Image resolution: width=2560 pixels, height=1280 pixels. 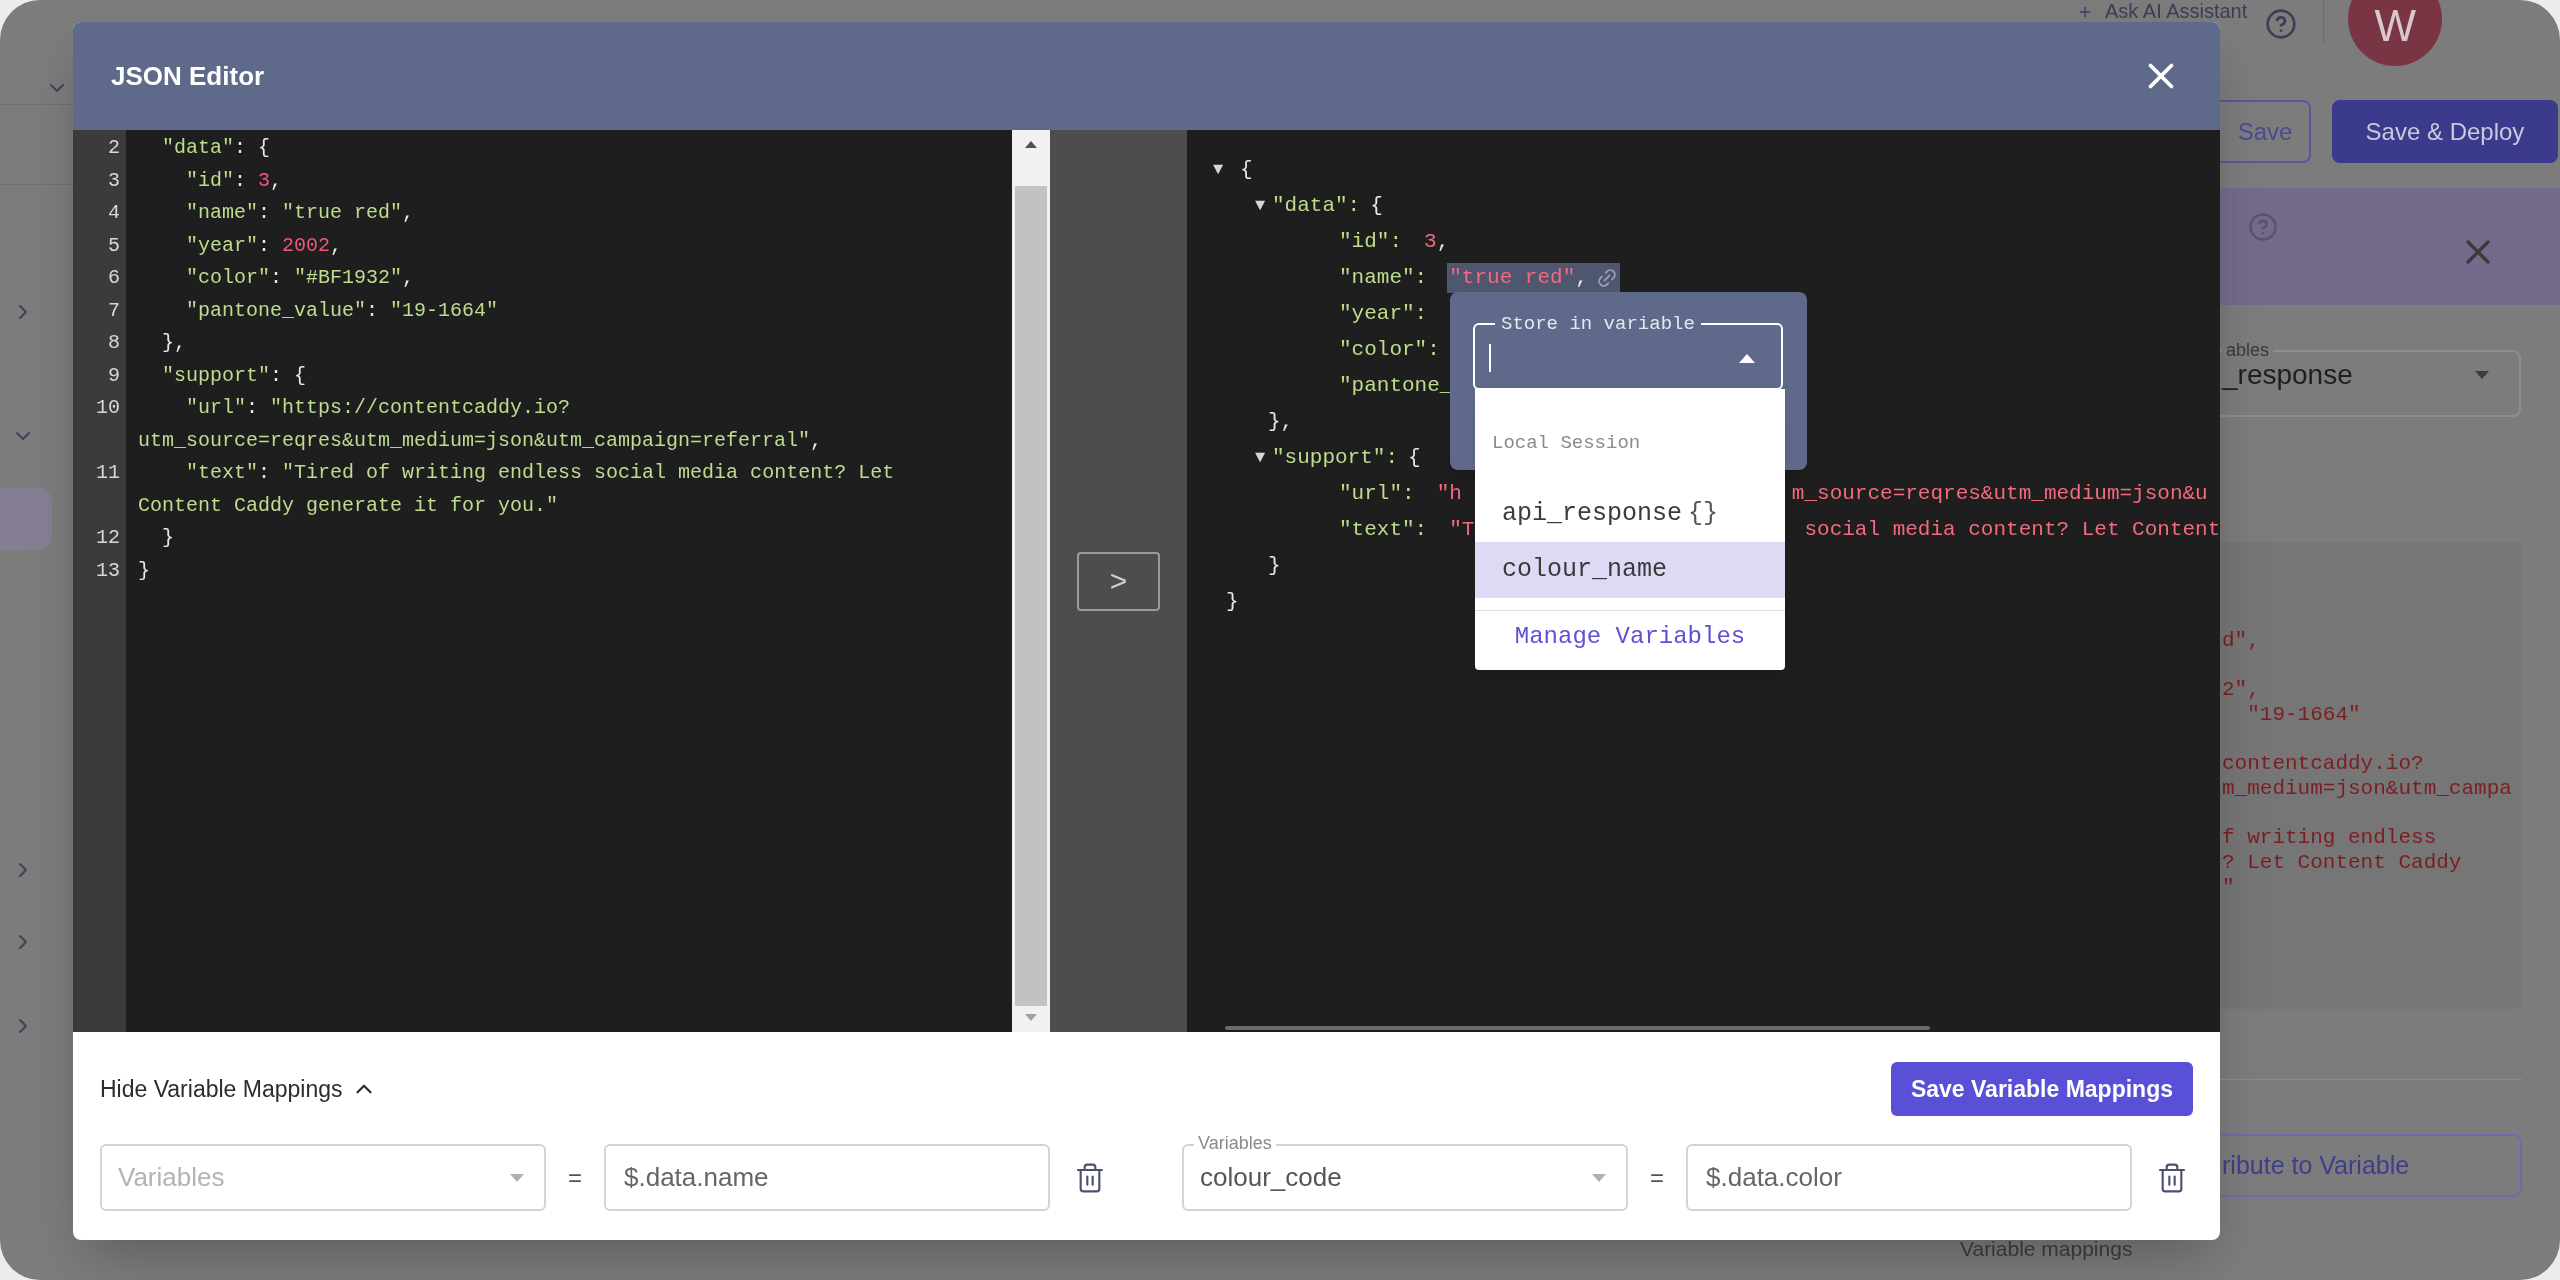 I want to click on line-number: 11, so click(x=108, y=473).